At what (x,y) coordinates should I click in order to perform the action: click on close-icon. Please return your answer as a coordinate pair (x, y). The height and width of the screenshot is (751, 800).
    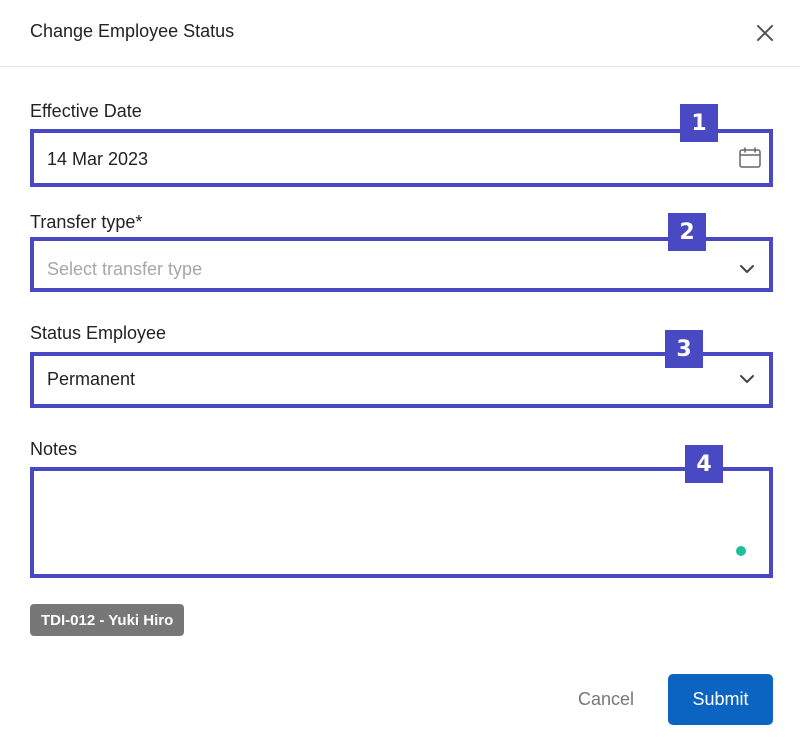
    Looking at the image, I should click on (765, 33).